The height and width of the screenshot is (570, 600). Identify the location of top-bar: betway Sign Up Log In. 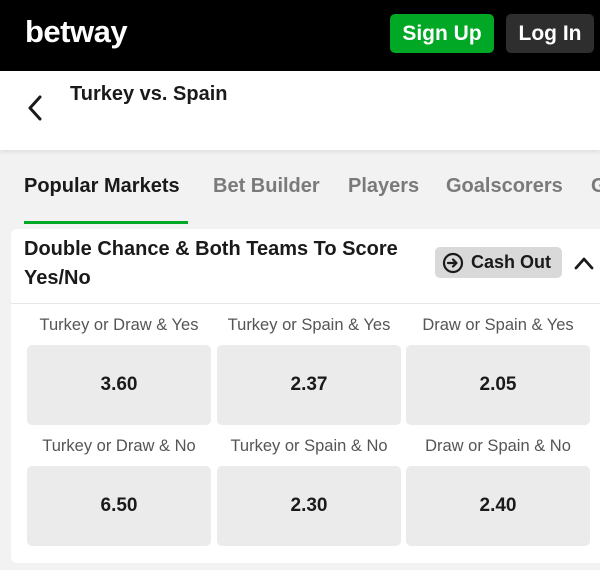
(300, 35).